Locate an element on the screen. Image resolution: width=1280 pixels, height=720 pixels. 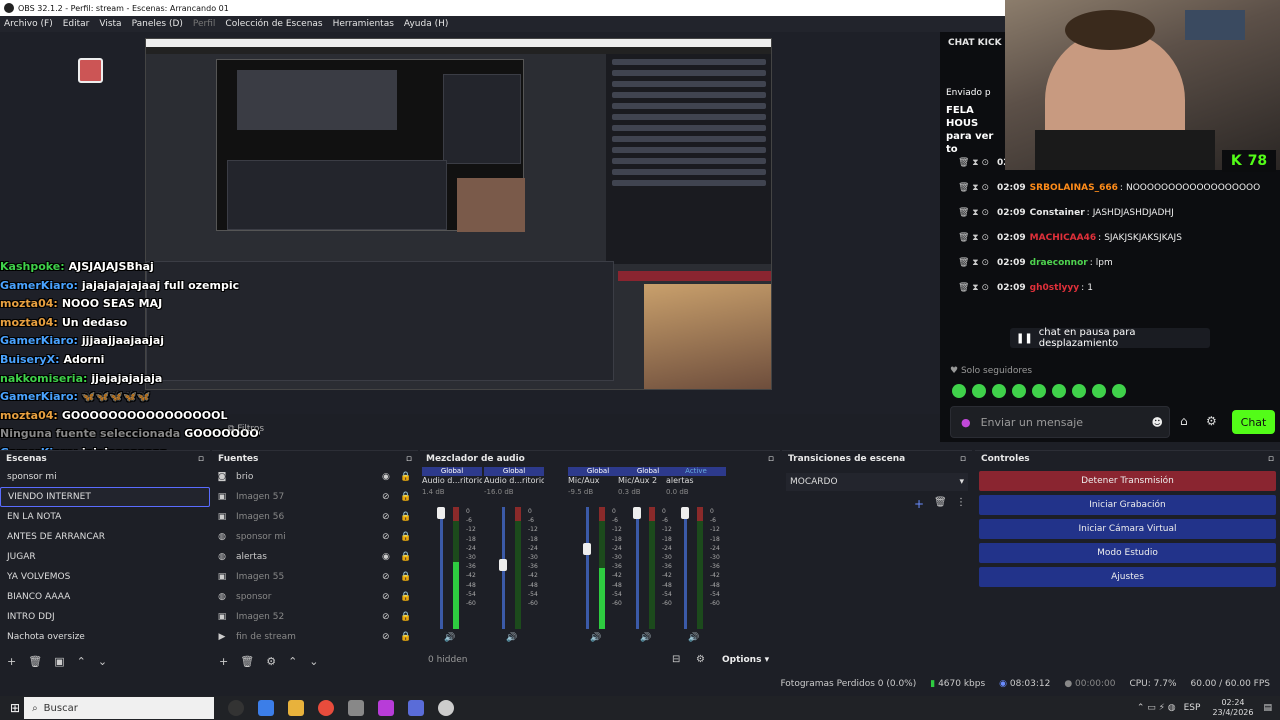
chat-input: ● Enviar un mensaje ☻ is located at coordinates (1060, 422).